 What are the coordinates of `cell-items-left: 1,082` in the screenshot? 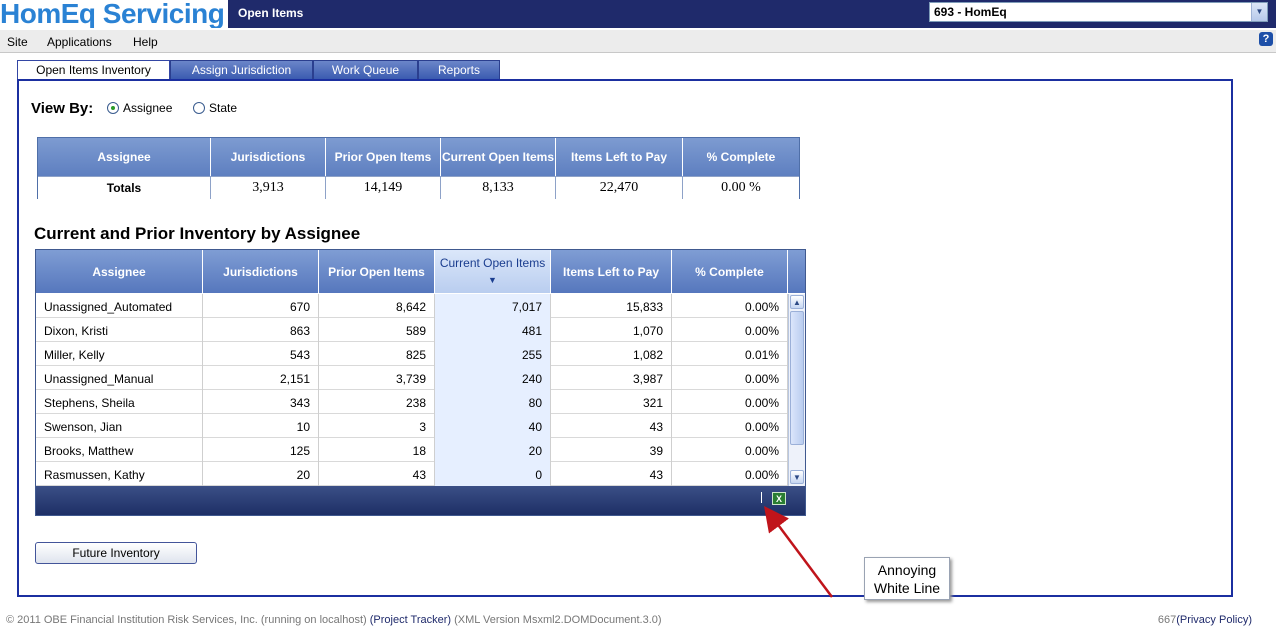 It's located at (611, 354).